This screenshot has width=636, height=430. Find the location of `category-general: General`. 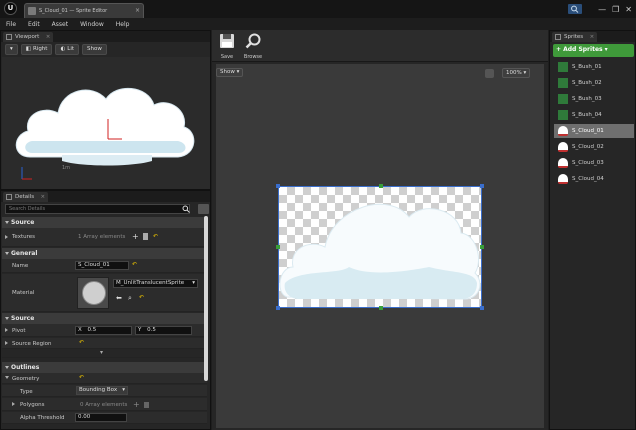

category-general: General is located at coordinates (104, 253).